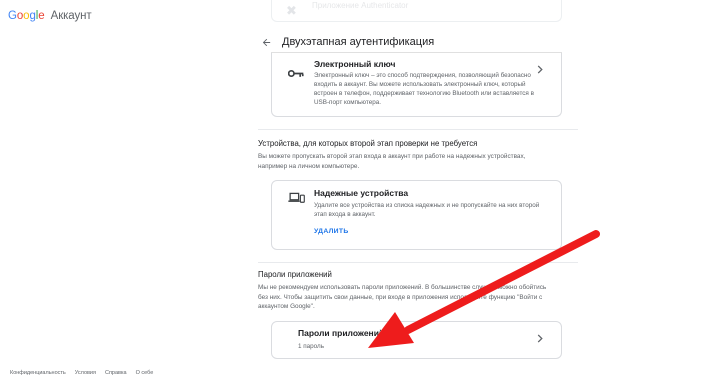 This screenshot has height=385, width=709. Describe the element at coordinates (295, 274) in the screenshot. I see `app-passwords-heading: Пароли приложений` at that location.